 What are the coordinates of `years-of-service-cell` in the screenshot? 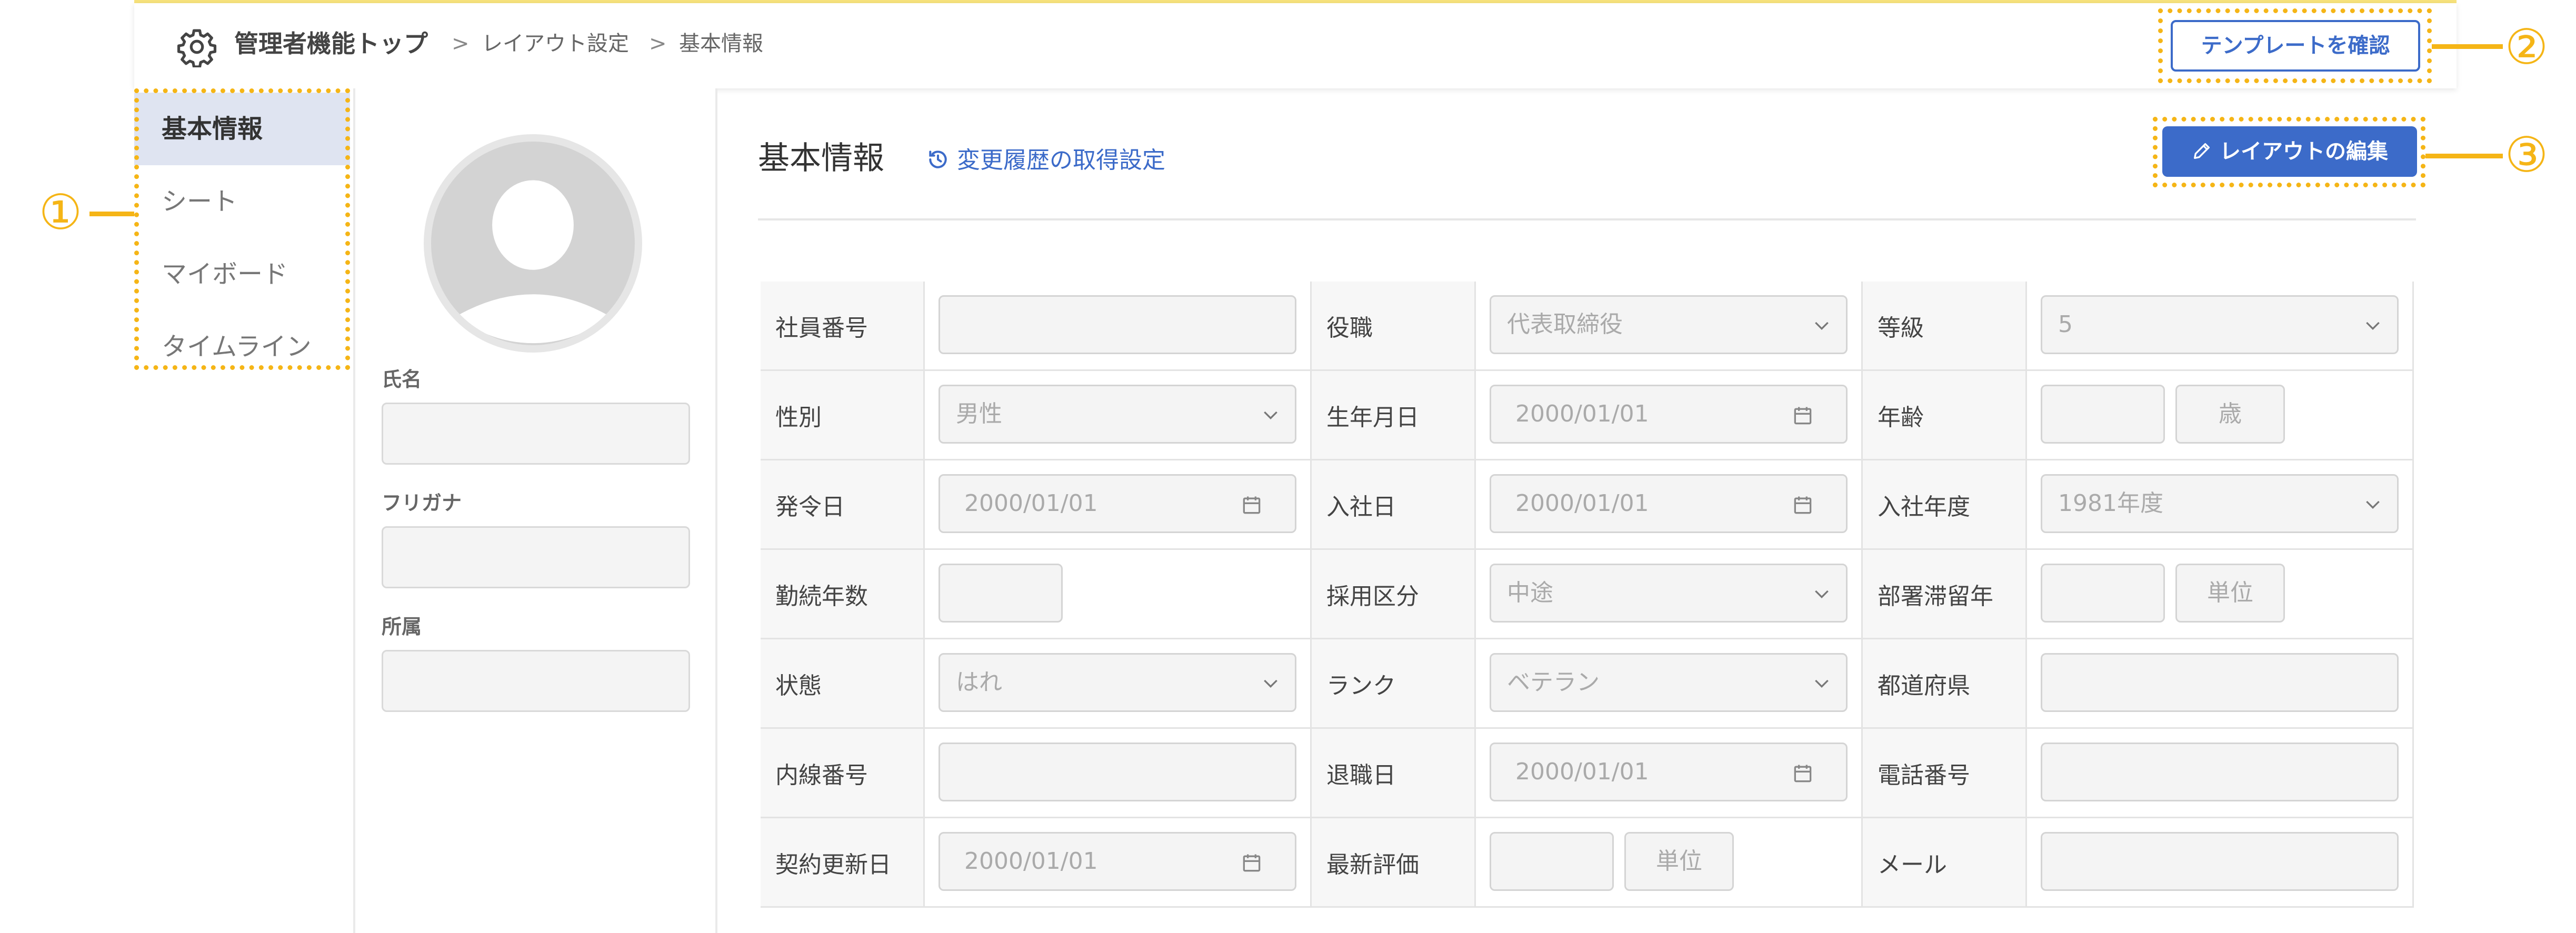 It's located at (1119, 594).